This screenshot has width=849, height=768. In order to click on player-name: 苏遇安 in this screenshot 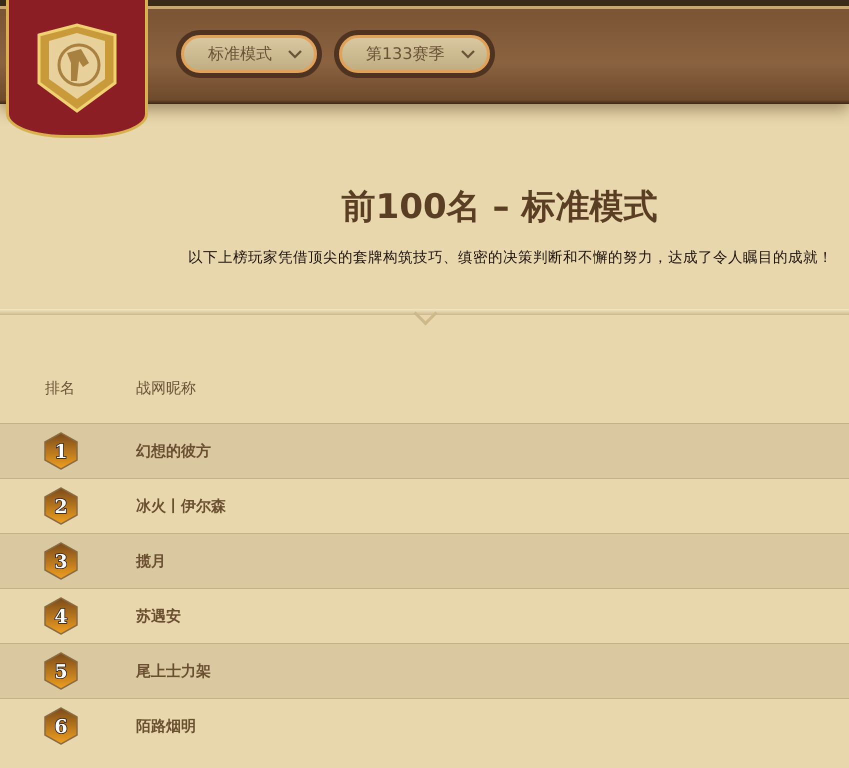, I will do `click(158, 616)`.